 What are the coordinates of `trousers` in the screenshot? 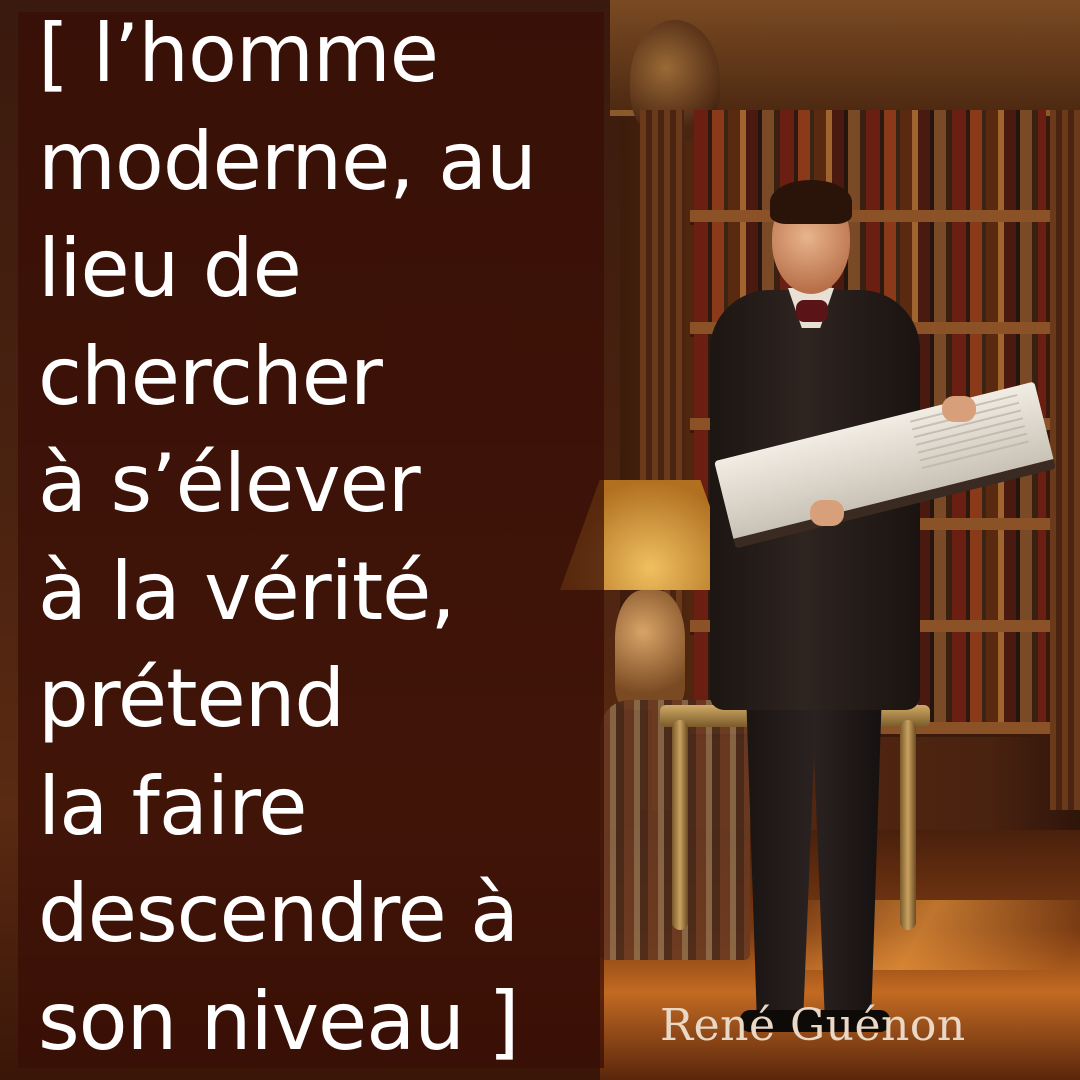 It's located at (814, 855).